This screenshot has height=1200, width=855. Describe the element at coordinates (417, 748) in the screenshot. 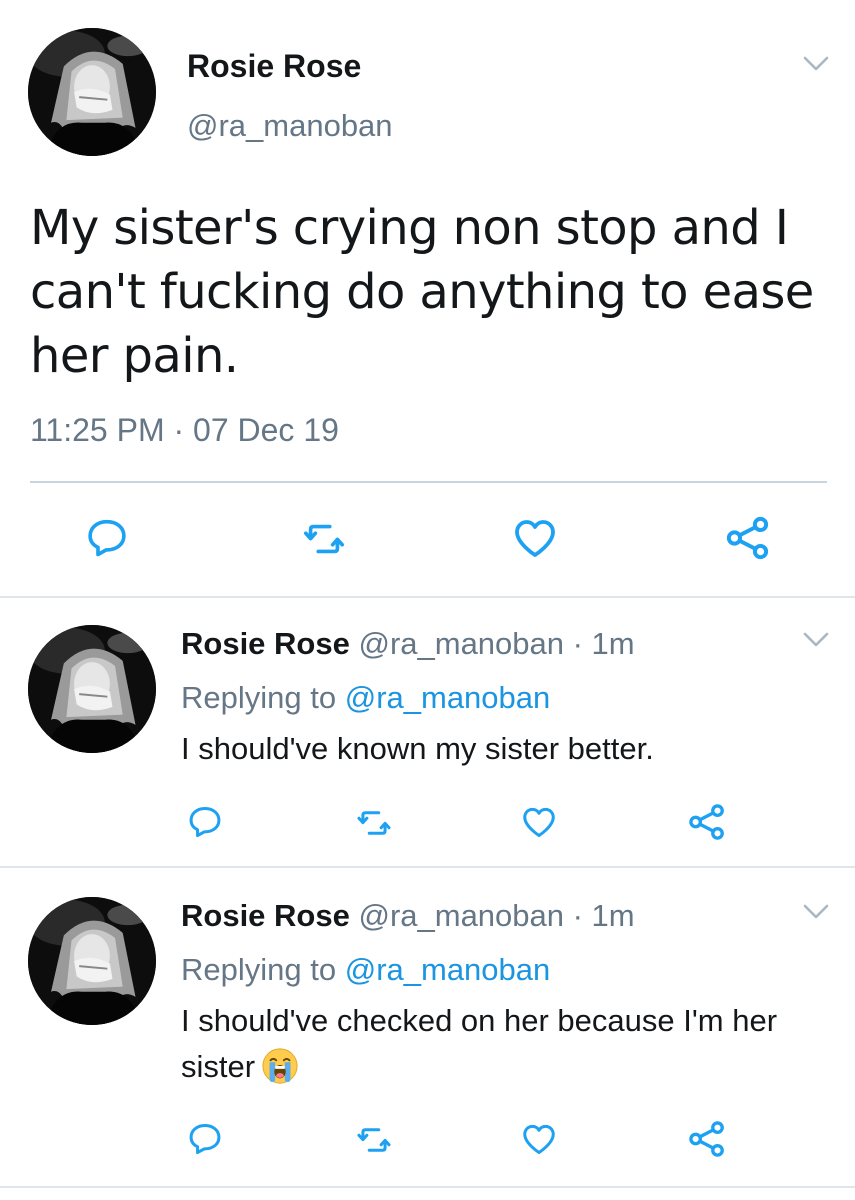

I see `tweet-text-content: I should've known my sister better.` at that location.